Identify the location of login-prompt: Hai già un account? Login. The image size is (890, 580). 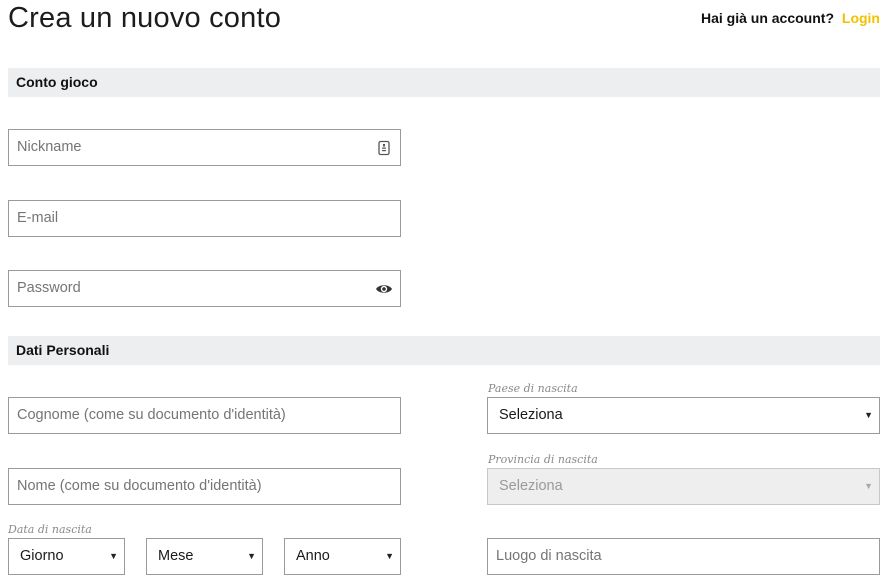
(790, 18).